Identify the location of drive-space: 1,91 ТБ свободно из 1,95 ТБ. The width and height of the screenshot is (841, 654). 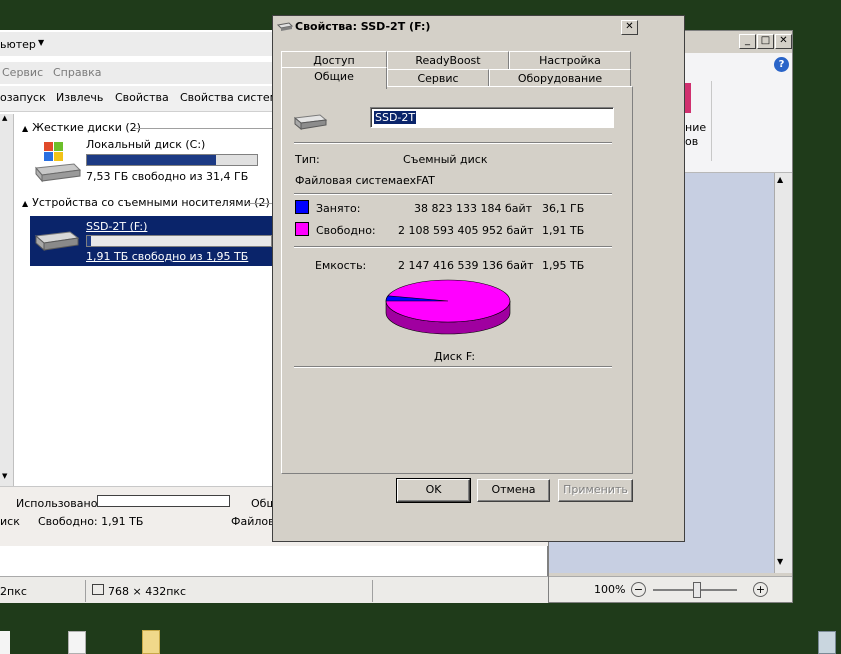
(167, 256).